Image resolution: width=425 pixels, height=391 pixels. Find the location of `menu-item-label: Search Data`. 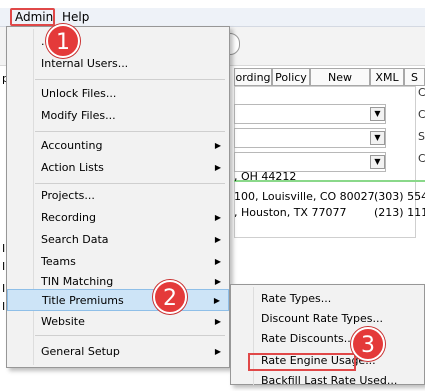

menu-item-label: Search Data is located at coordinates (75, 239).